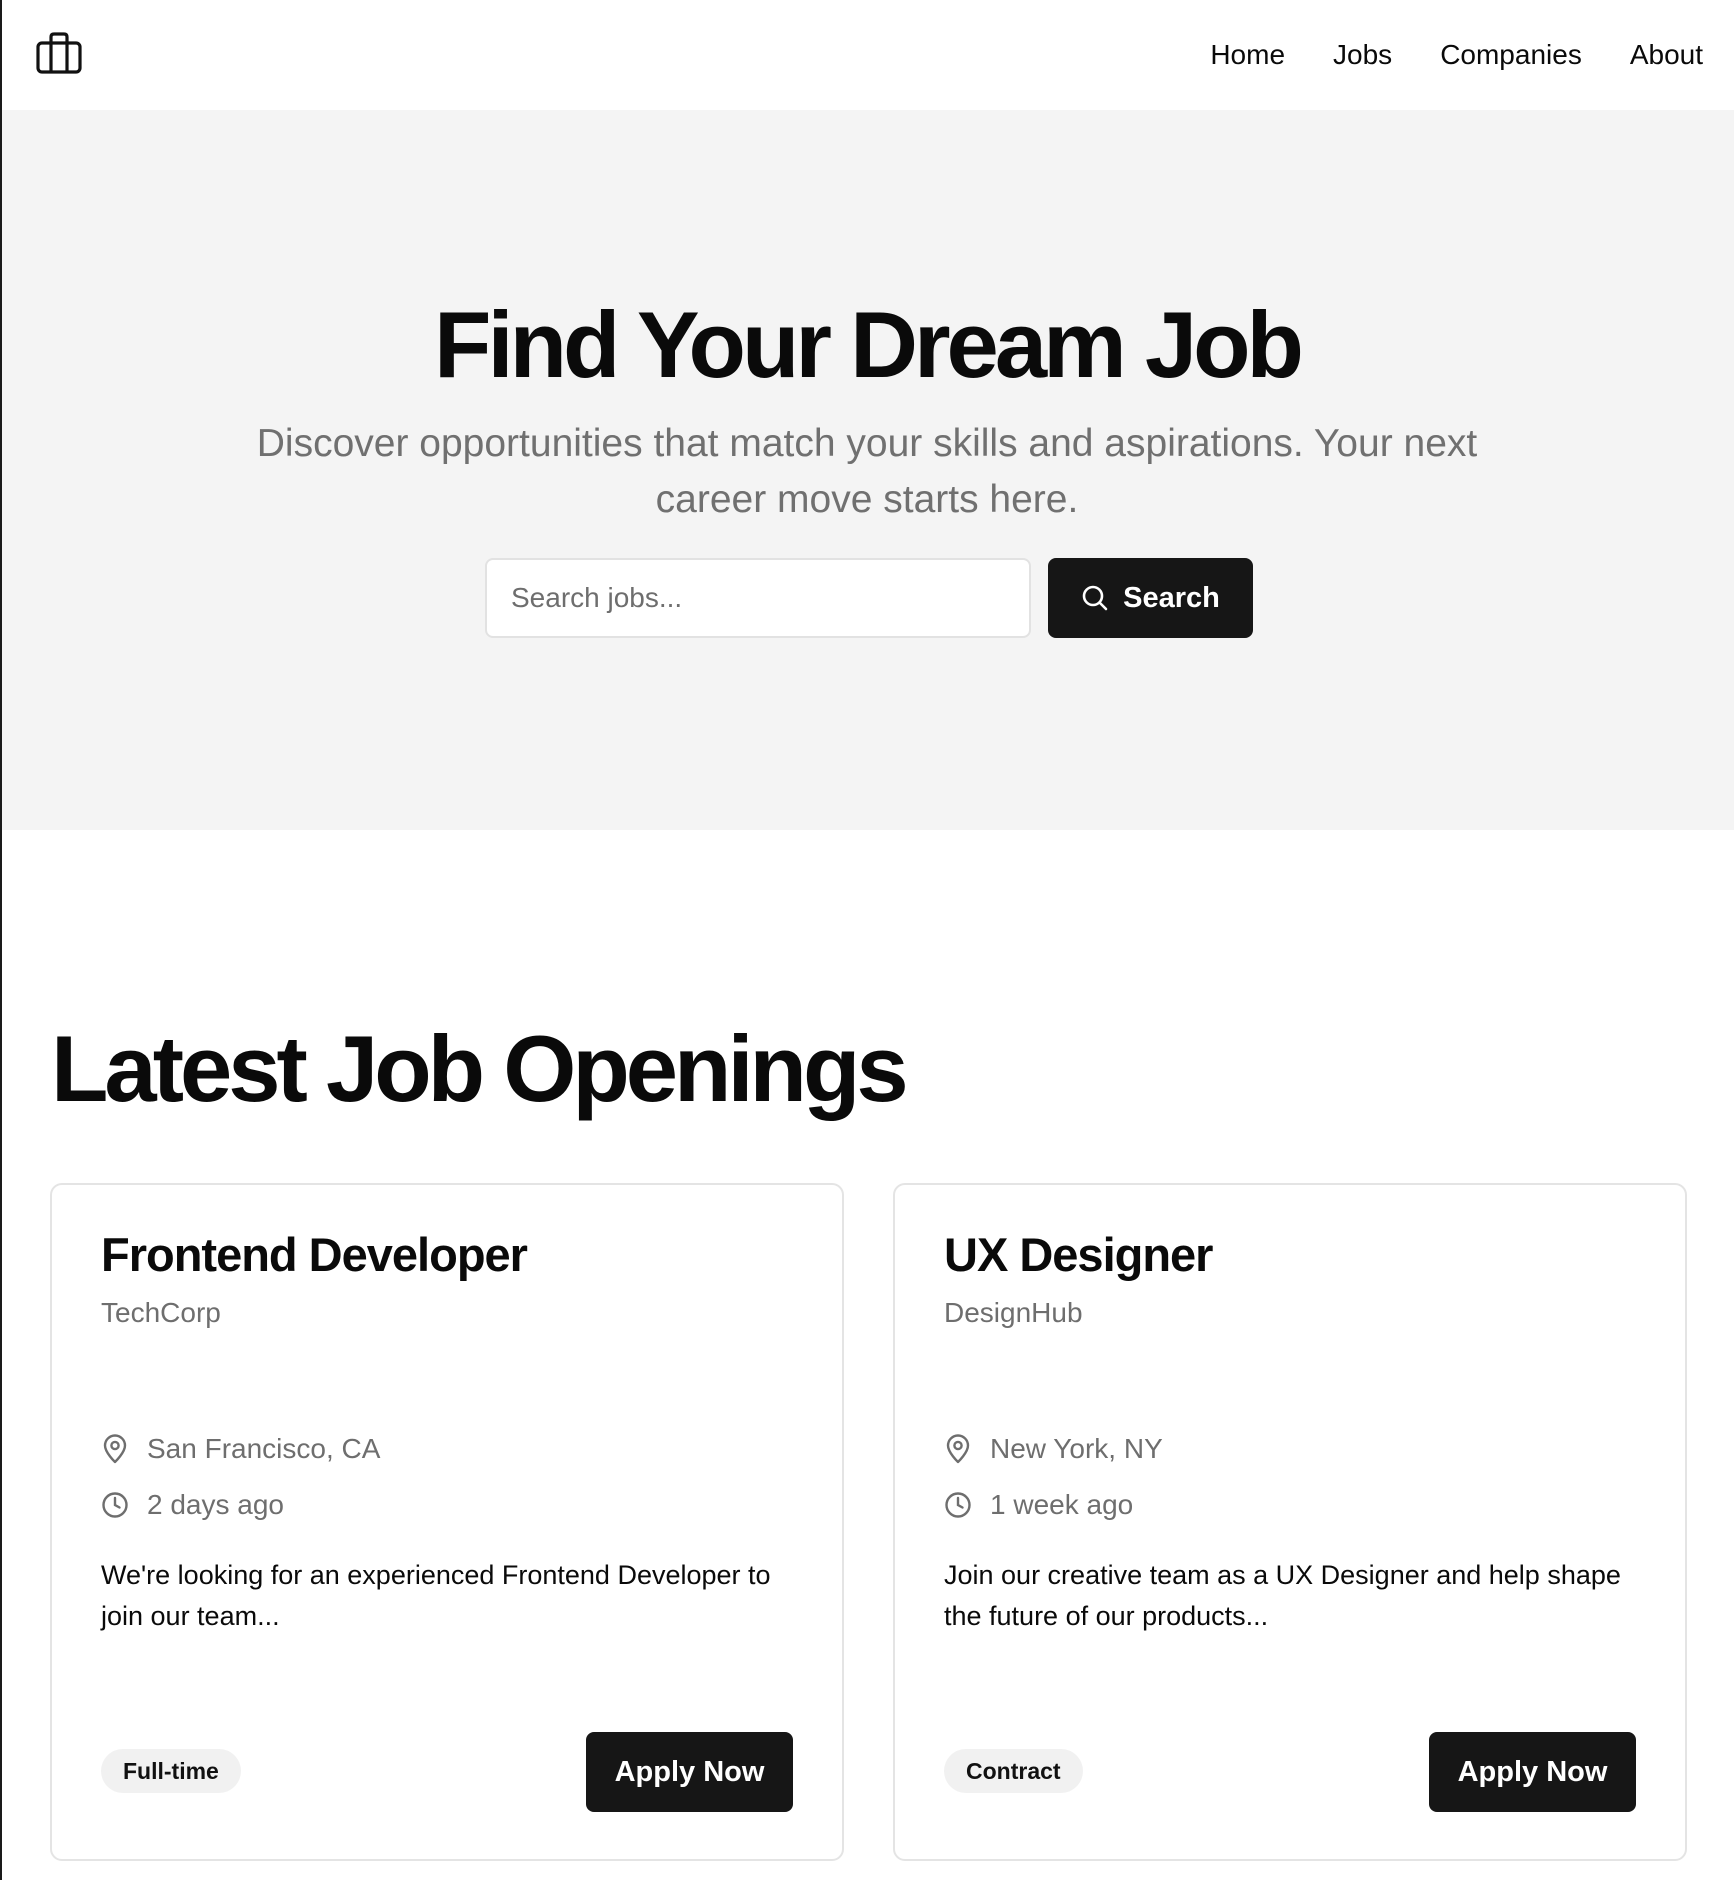 This screenshot has width=1734, height=1880. Describe the element at coordinates (1013, 1771) in the screenshot. I see `job-type-badge: Contract` at that location.